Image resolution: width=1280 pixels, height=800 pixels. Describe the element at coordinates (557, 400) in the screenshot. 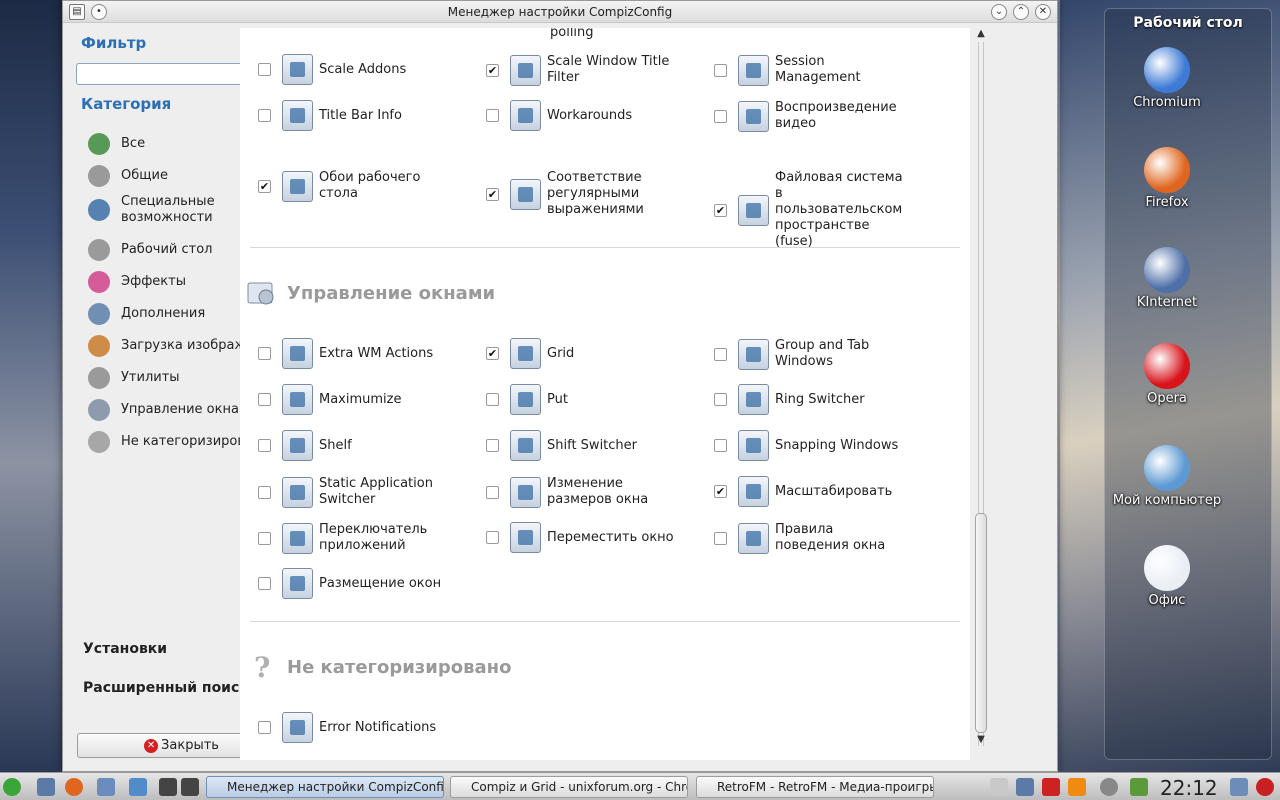

I see `plugin-label: Put` at that location.